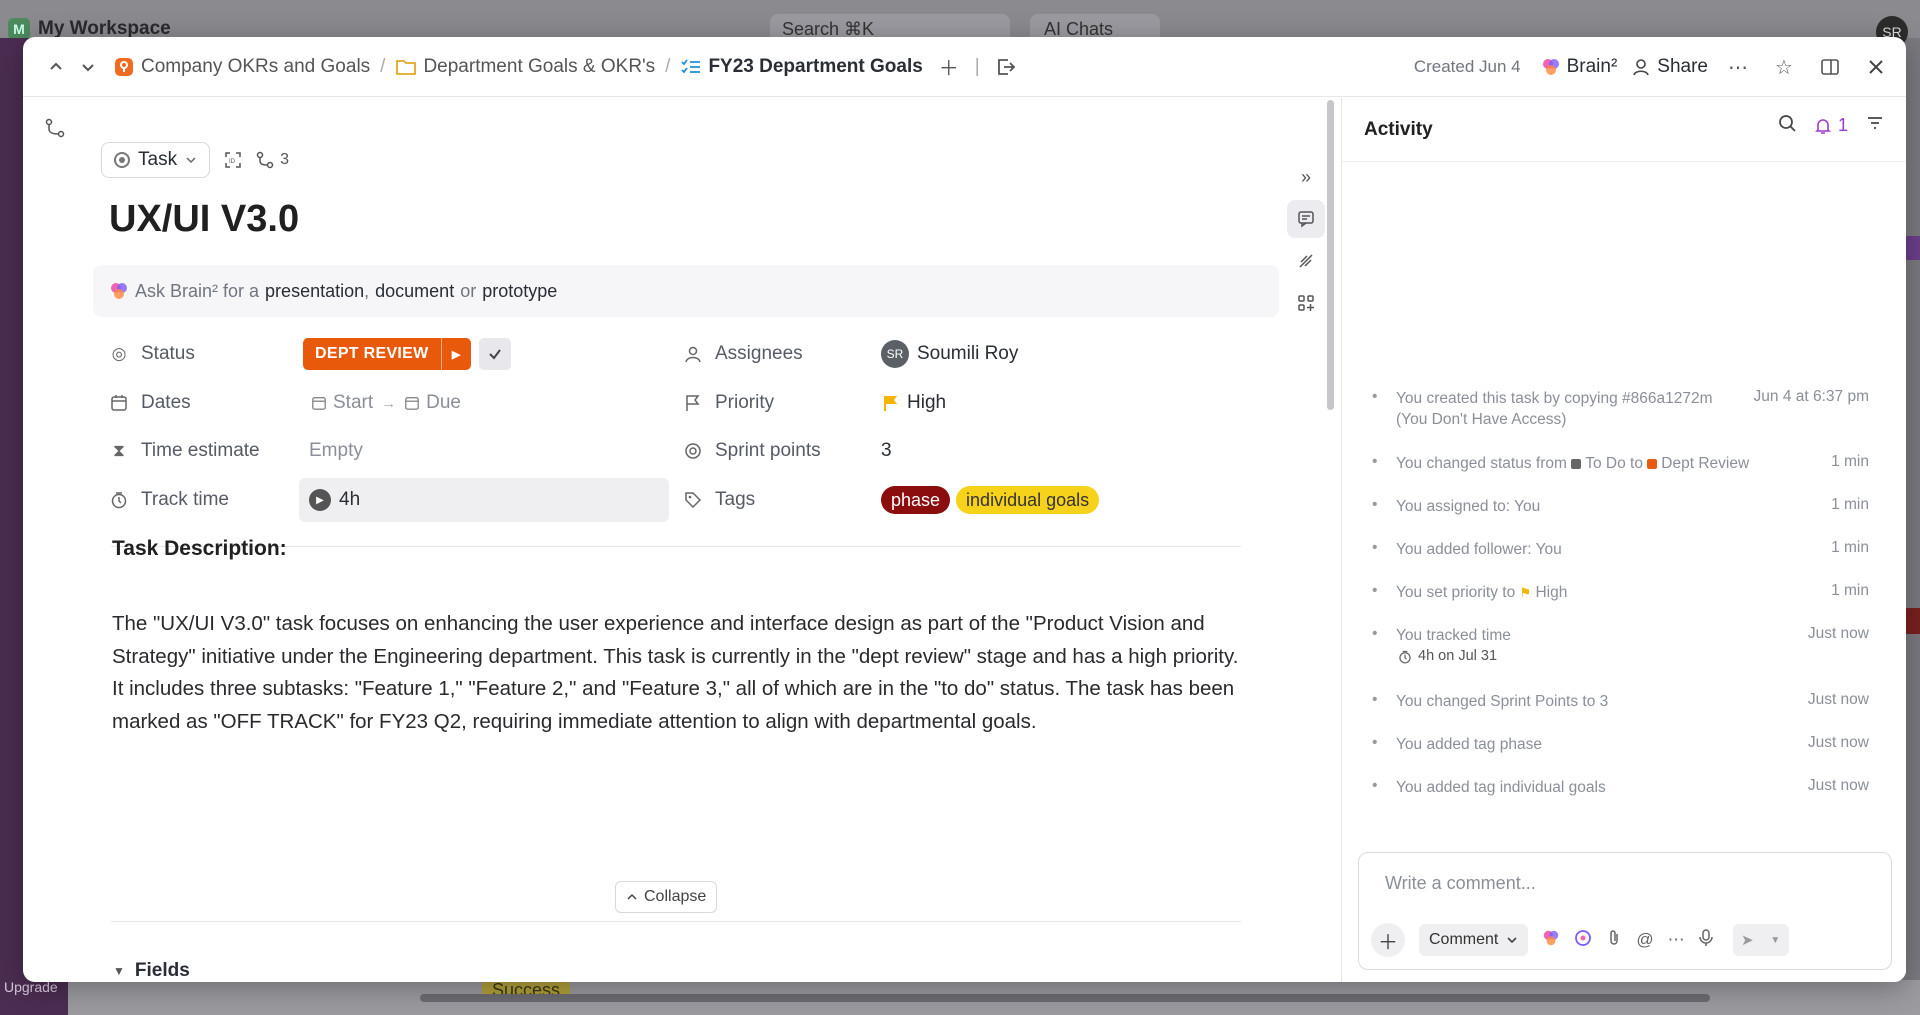 The height and width of the screenshot is (1015, 1920). I want to click on task-type-icon, so click(122, 160).